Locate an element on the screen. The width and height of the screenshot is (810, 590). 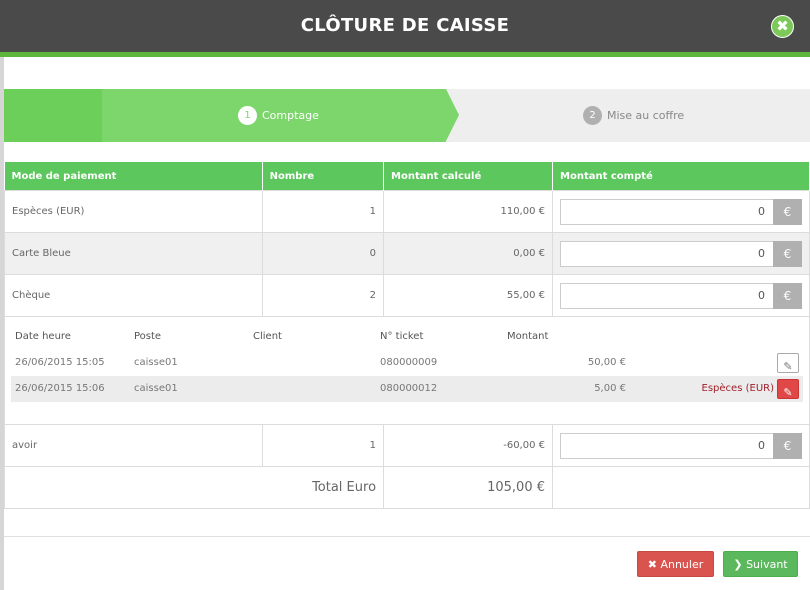
computed-amount: 0,00 € is located at coordinates (468, 253).